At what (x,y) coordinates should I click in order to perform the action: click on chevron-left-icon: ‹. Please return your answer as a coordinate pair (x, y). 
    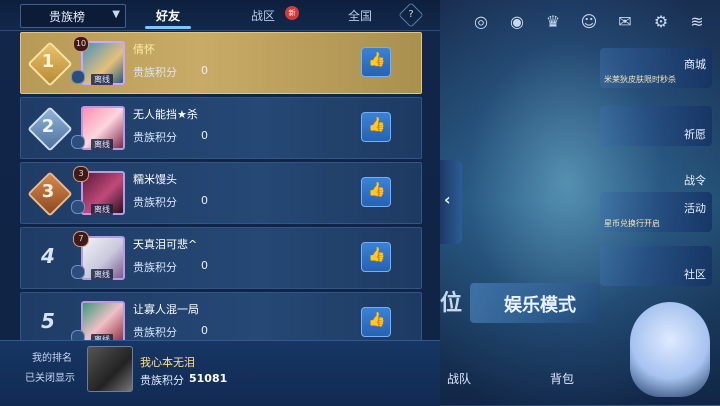
    Looking at the image, I should click on (447, 199).